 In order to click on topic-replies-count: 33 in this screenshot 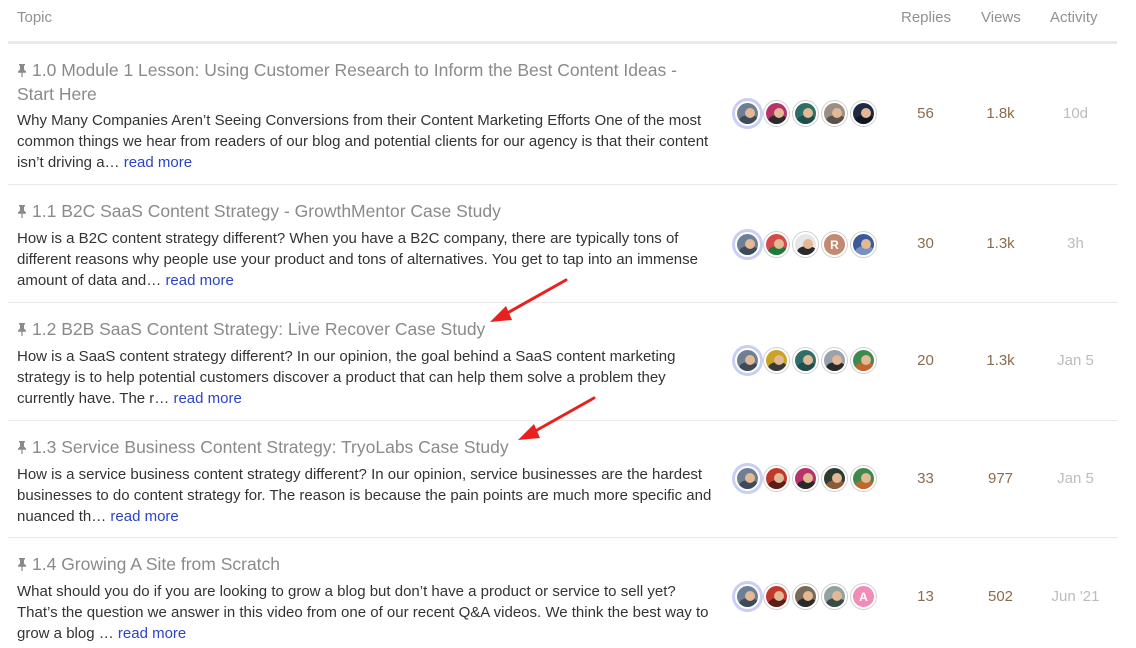, I will do `click(925, 478)`.